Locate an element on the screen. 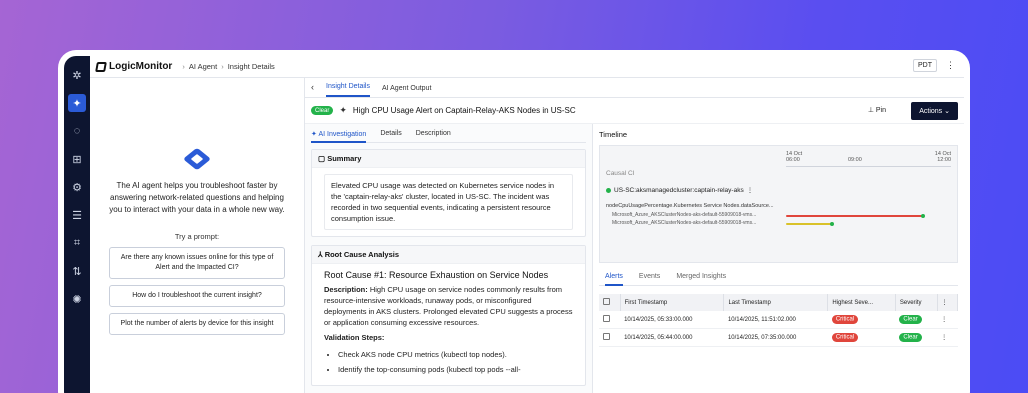 Image resolution: width=1028 pixels, height=393 pixels. axis-tick-time: 06:00 is located at coordinates (793, 160).